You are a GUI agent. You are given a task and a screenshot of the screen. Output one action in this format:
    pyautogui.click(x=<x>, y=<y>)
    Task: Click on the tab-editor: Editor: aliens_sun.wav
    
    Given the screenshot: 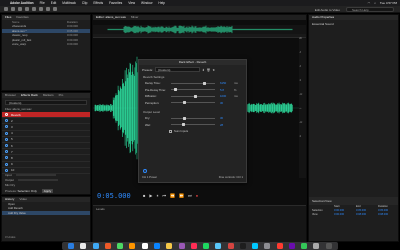 What is the action you would take?
    pyautogui.click(x=111, y=17)
    